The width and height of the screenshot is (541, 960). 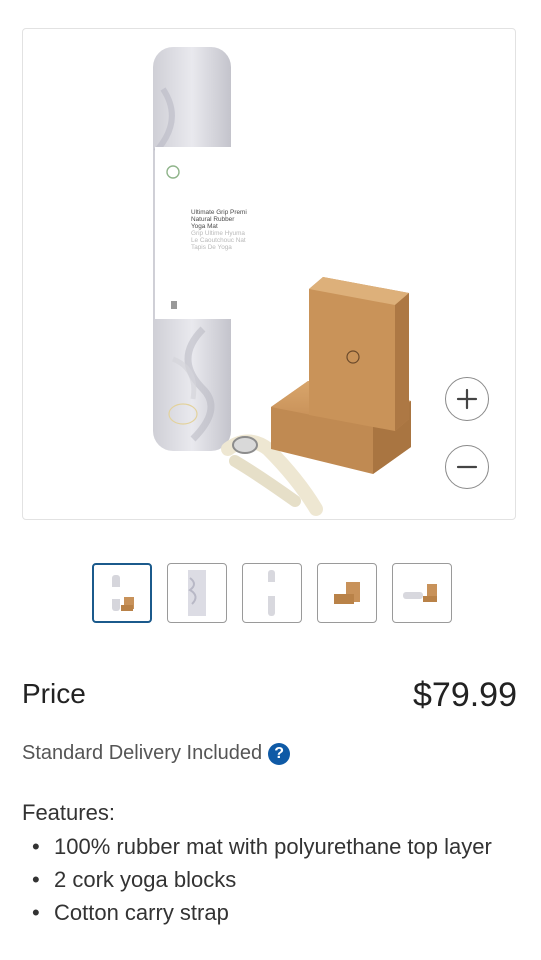 I want to click on mat-label-line: Ultimate Grip Premi, so click(x=219, y=212).